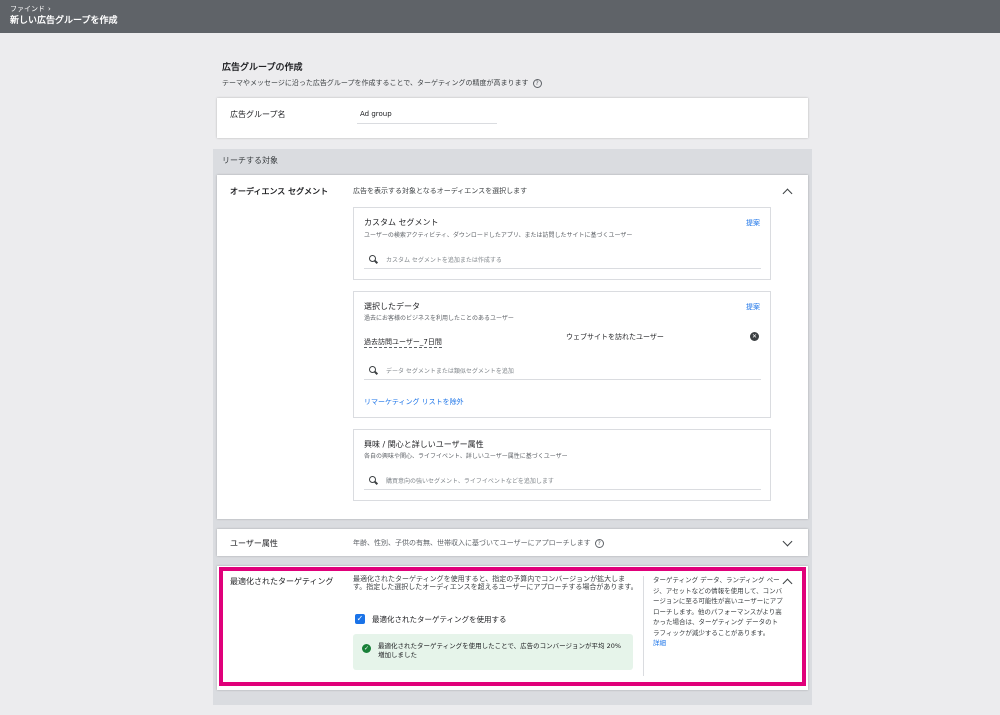  Describe the element at coordinates (615, 337) in the screenshot. I see `selected-segment-type: ウェブサイトを訪れたユーザー` at that location.